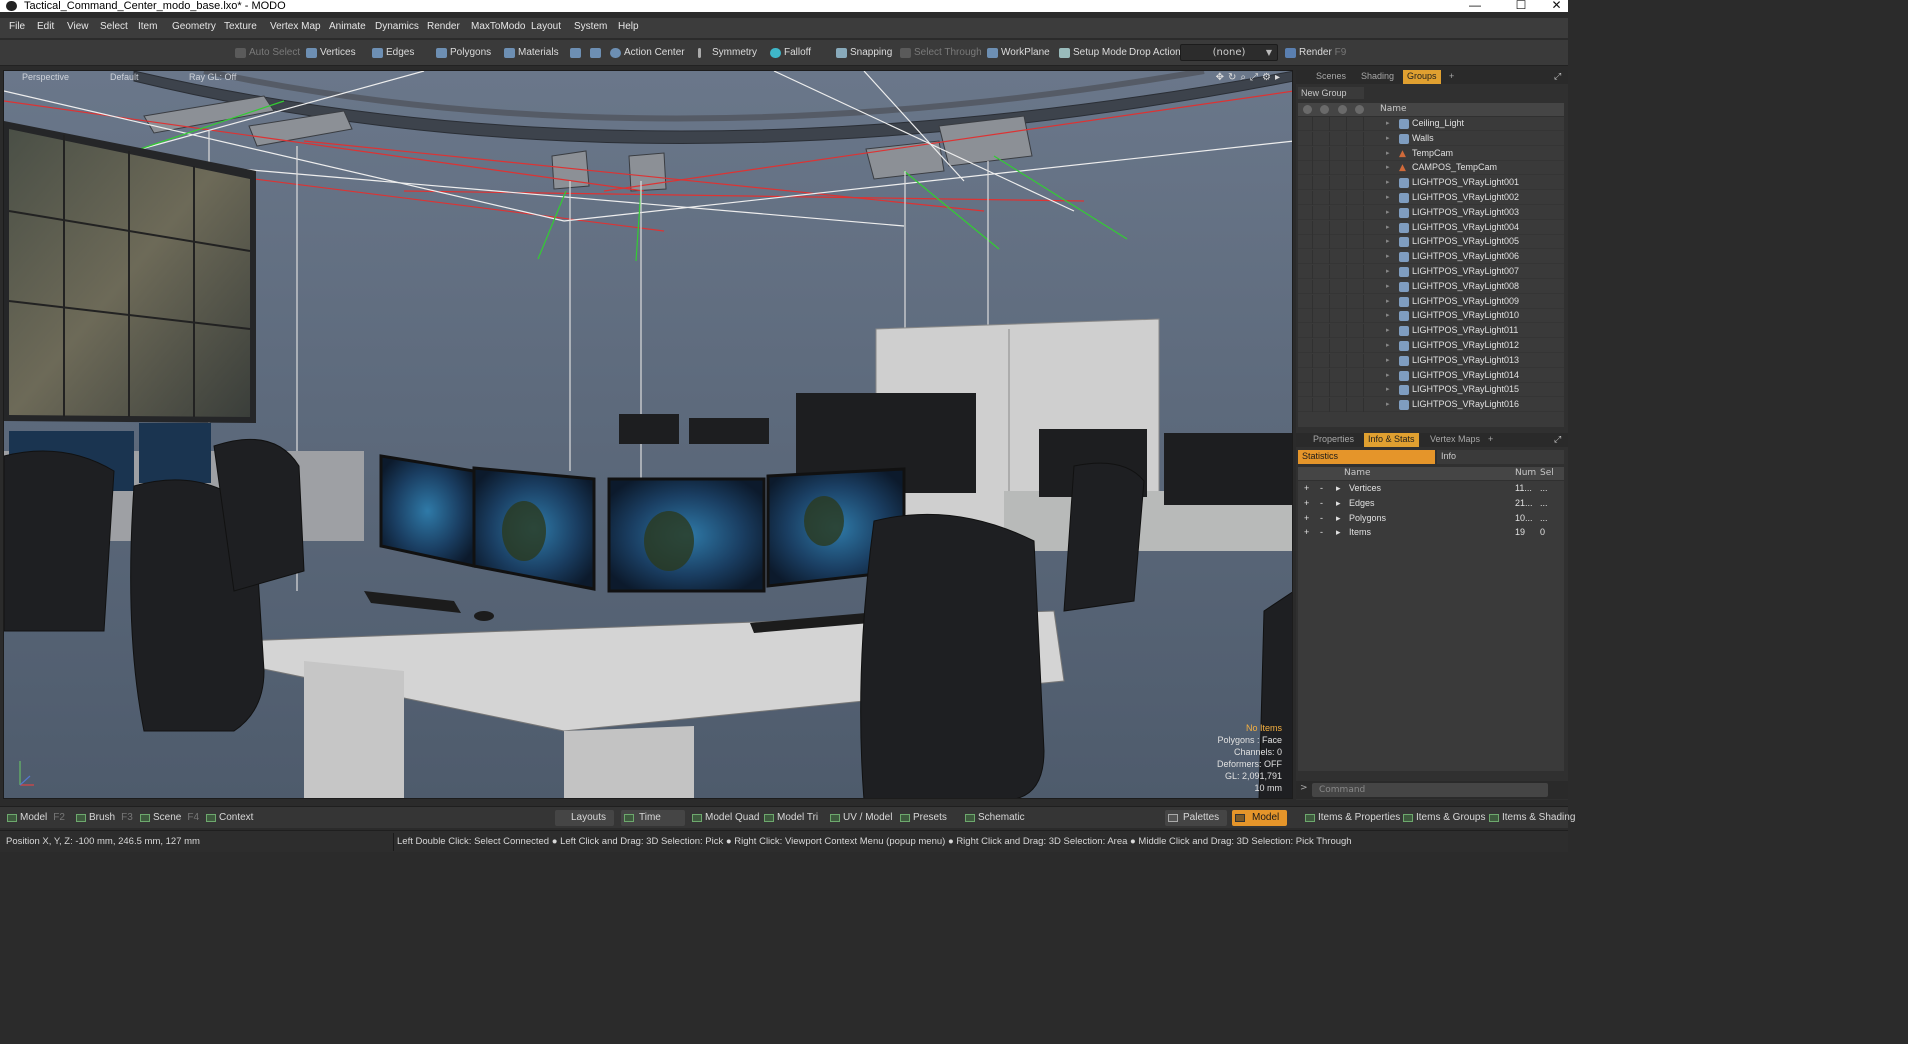 This screenshot has width=1908, height=1044. I want to click on group-list-item: ▸ LIGHTPOS_VRayLight005, so click(1431, 242).